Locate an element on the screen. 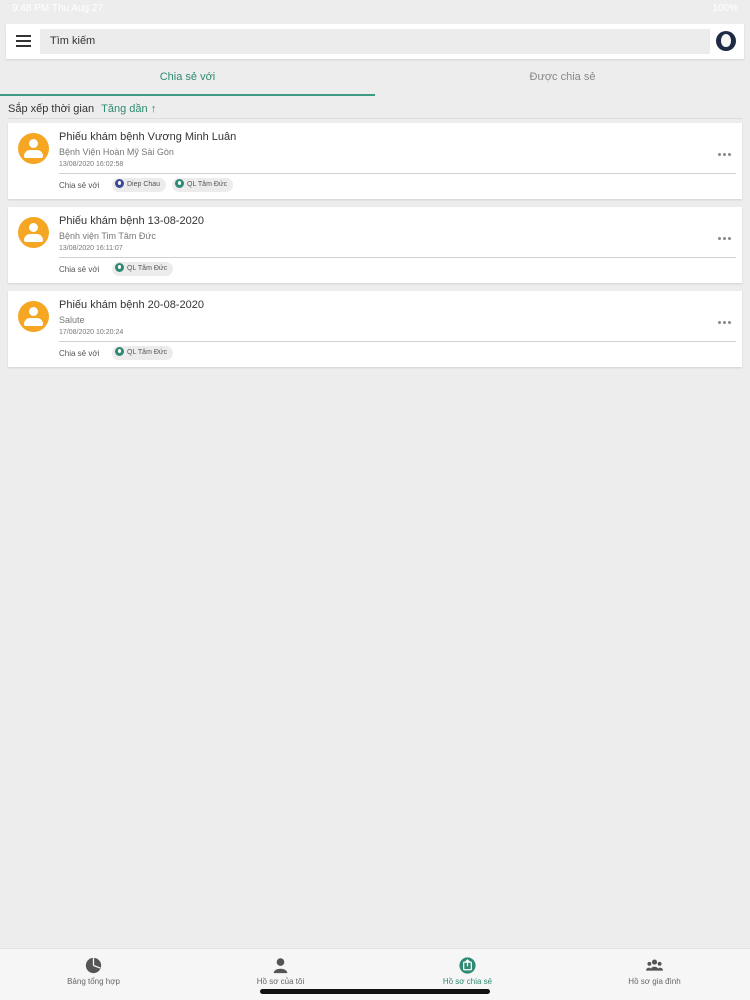 The height and width of the screenshot is (1000, 750). nav-label: Hồ sơ gia đình is located at coordinates (654, 981).